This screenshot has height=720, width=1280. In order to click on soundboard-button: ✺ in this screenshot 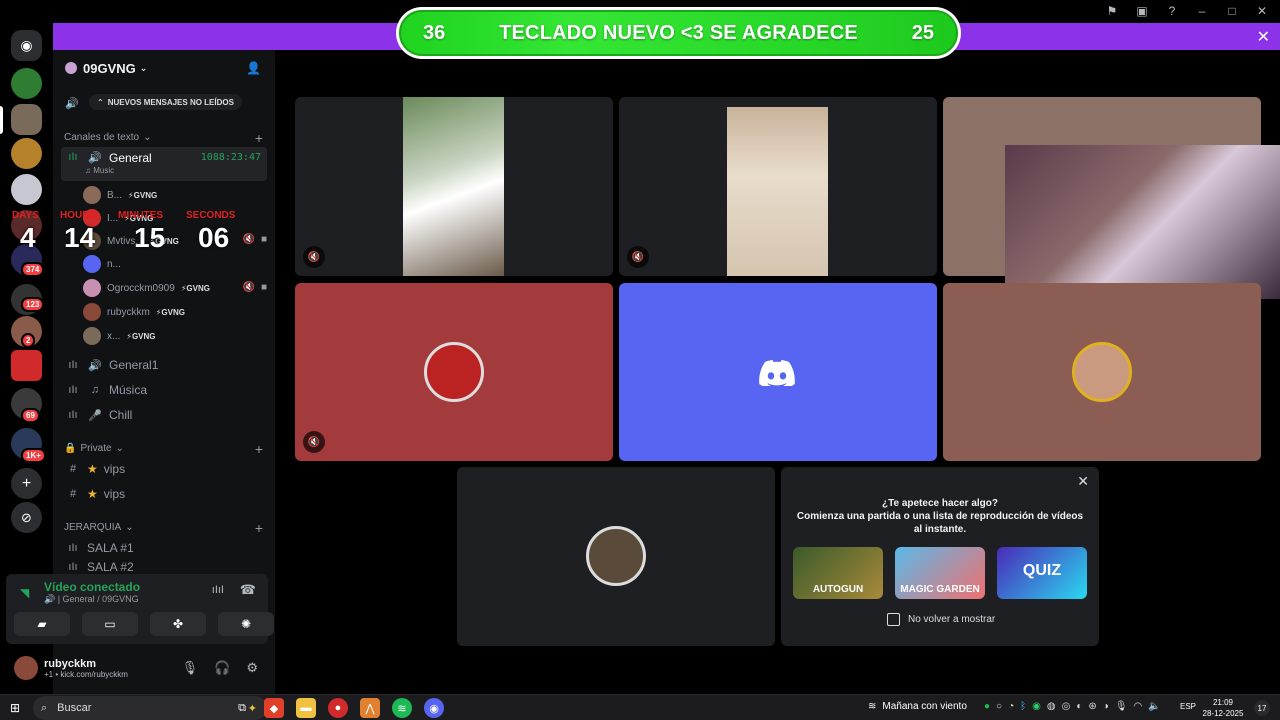, I will do `click(246, 624)`.